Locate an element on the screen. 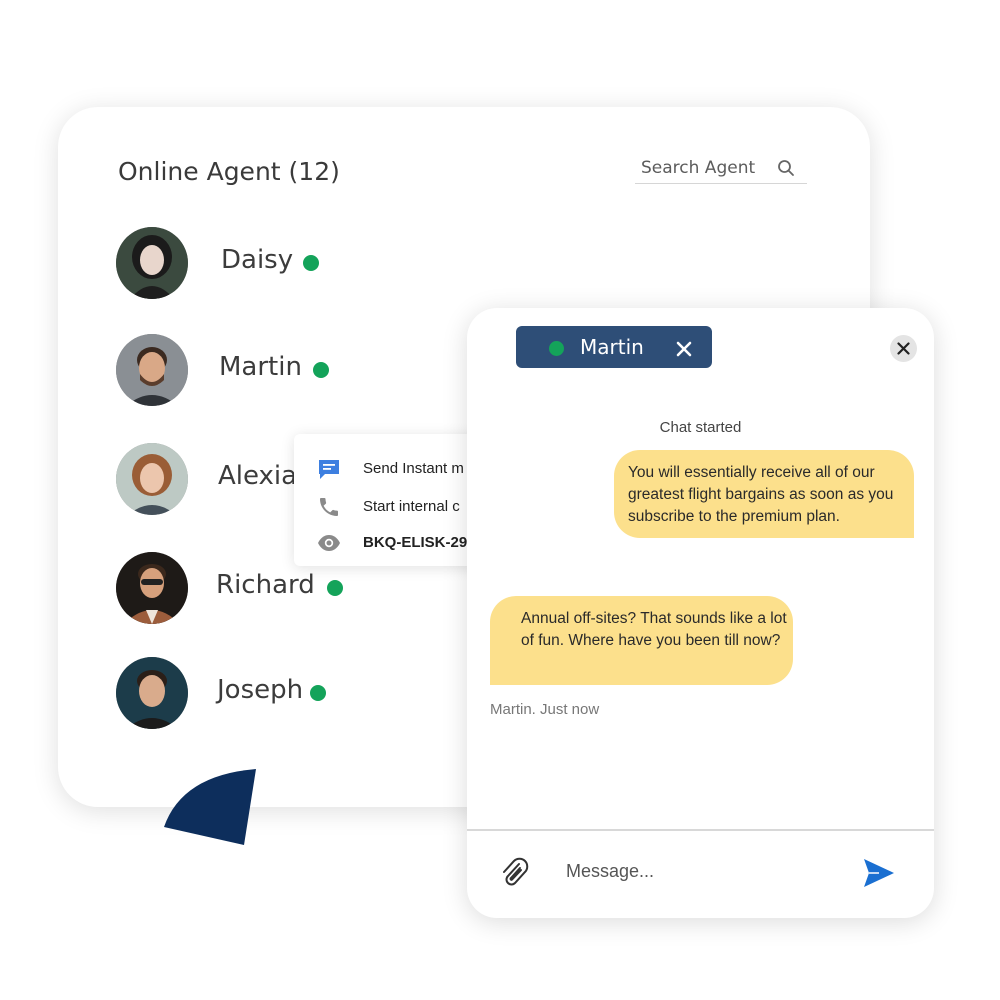 The image size is (1000, 1000). message-icon is located at coordinates (329, 469).